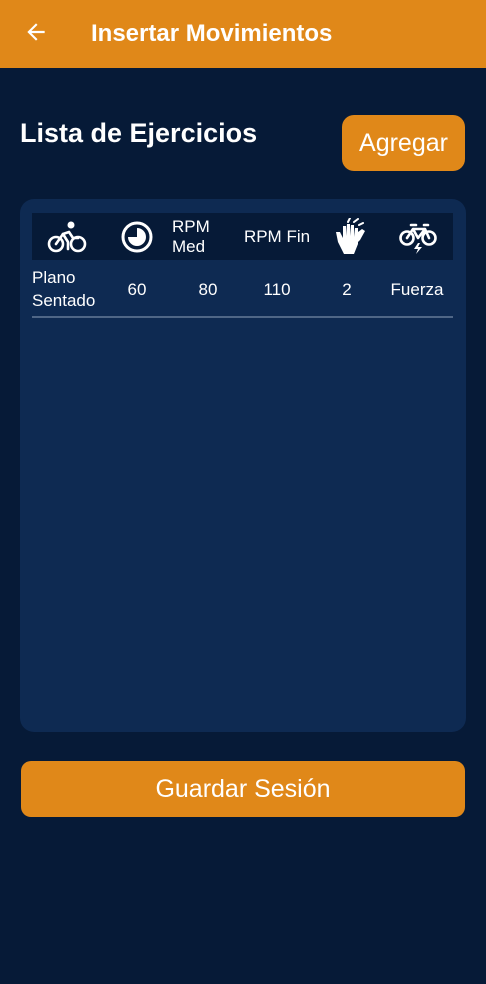 This screenshot has width=486, height=984. I want to click on header-time, so click(137, 236).